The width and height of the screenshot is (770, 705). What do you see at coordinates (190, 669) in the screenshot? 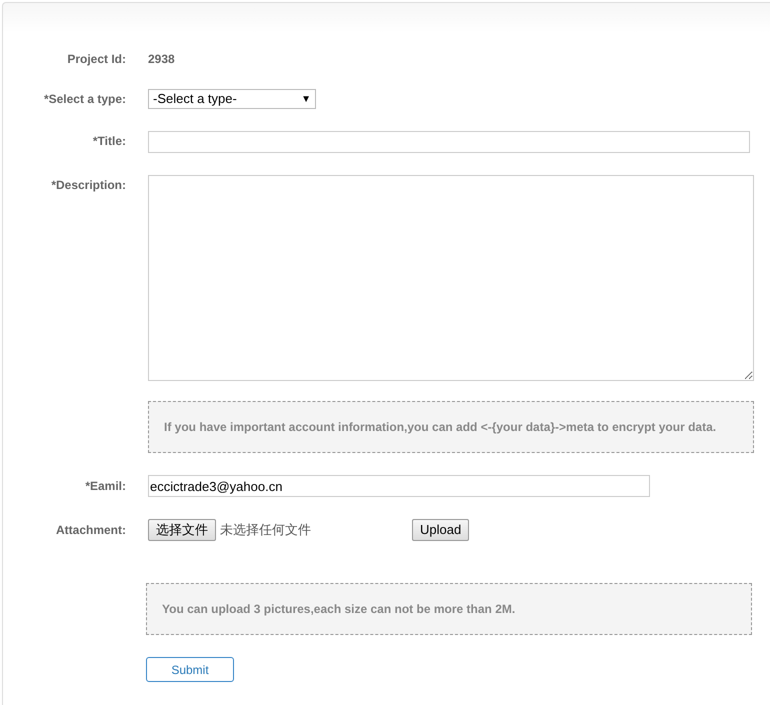
I see `submit-button: Submit` at bounding box center [190, 669].